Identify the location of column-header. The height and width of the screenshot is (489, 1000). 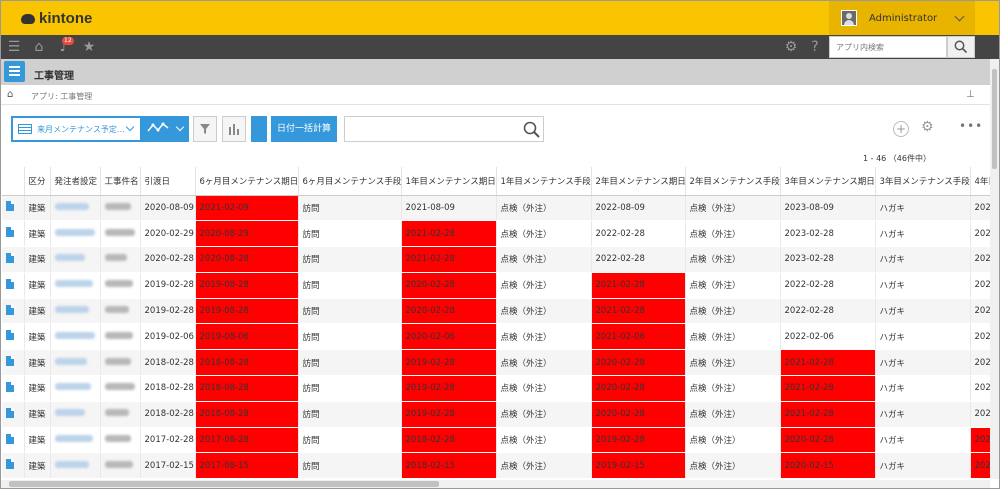
(13, 181).